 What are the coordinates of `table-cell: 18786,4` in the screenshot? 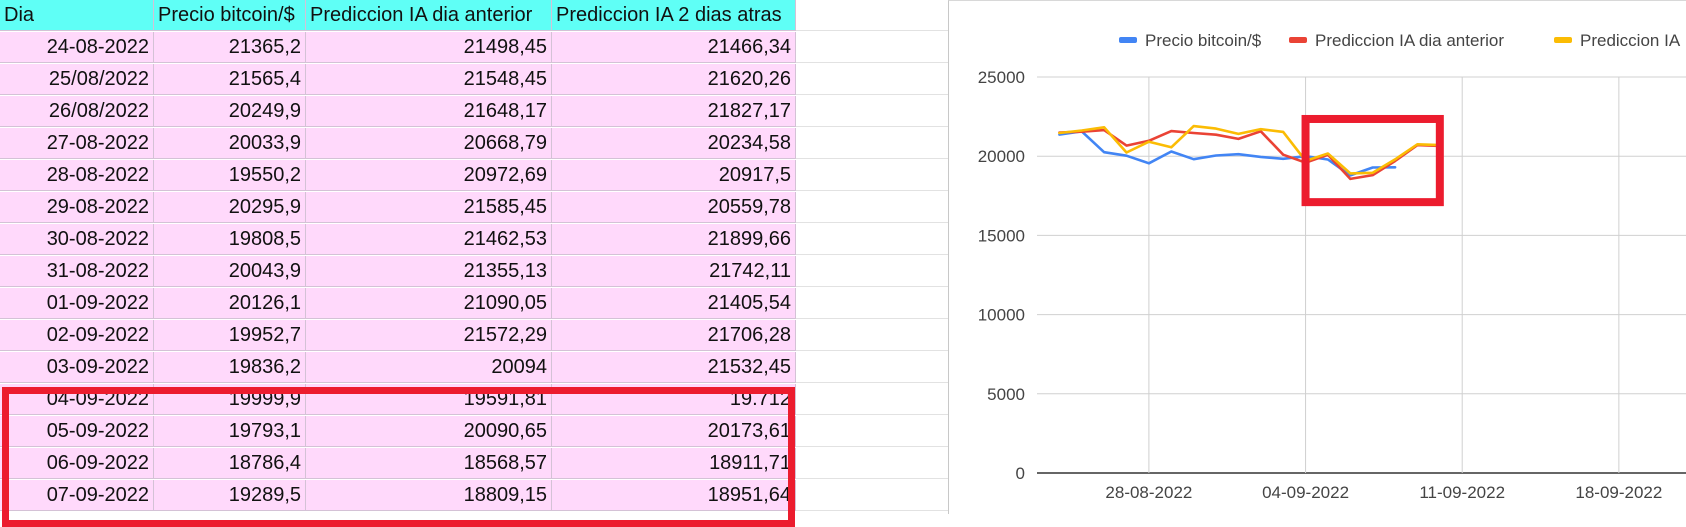 It's located at (230, 463).